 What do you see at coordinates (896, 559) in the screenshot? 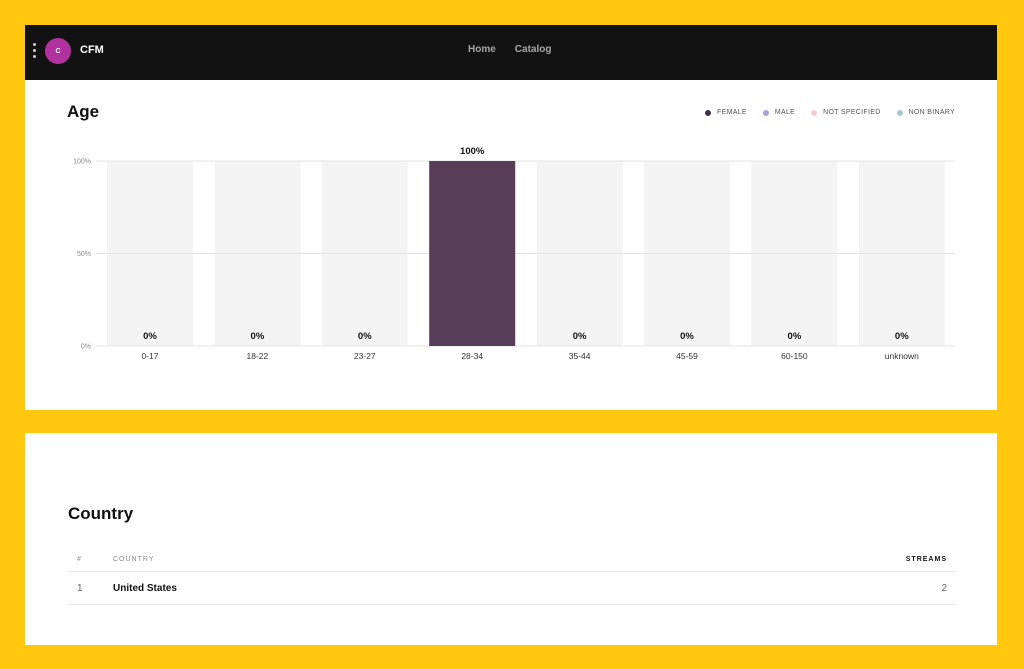
I see `column-header-streams: STREAMS` at bounding box center [896, 559].